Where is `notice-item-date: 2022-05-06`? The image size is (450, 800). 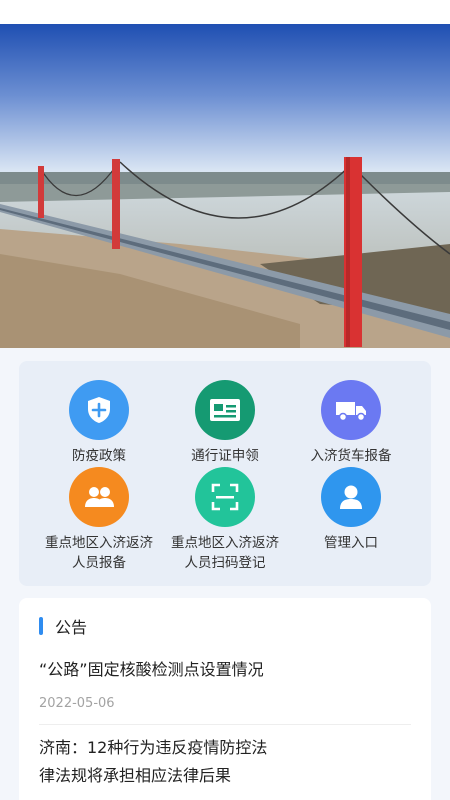 notice-item-date: 2022-05-06 is located at coordinates (77, 703).